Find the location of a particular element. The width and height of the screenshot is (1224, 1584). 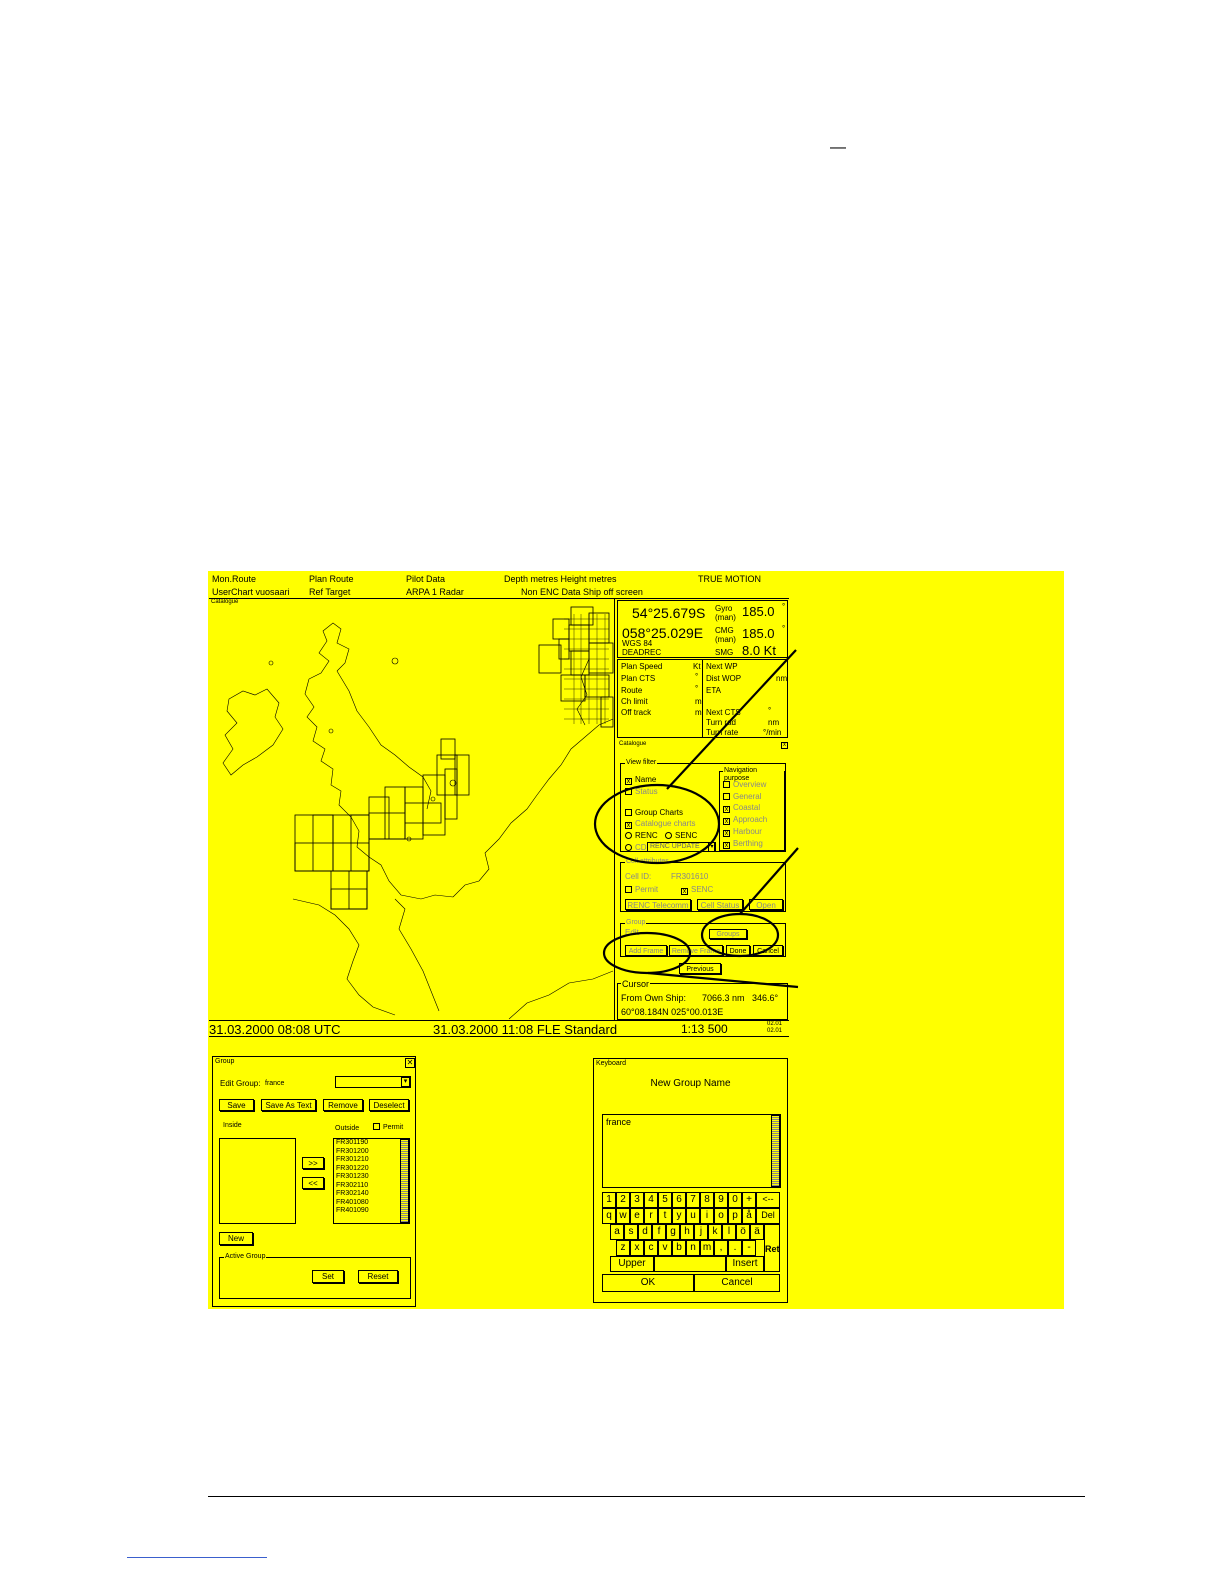

ok-button: OK is located at coordinates (648, 1283).